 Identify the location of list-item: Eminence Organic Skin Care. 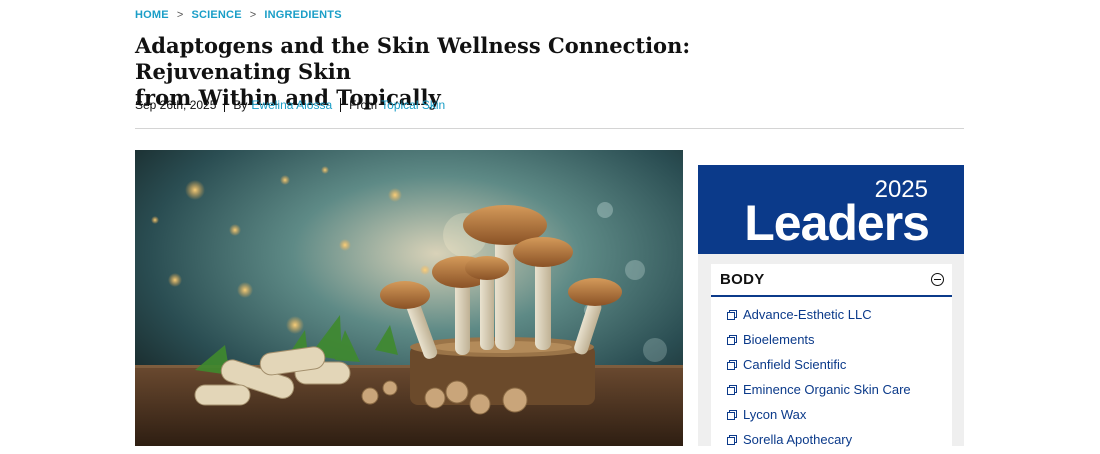
(839, 389).